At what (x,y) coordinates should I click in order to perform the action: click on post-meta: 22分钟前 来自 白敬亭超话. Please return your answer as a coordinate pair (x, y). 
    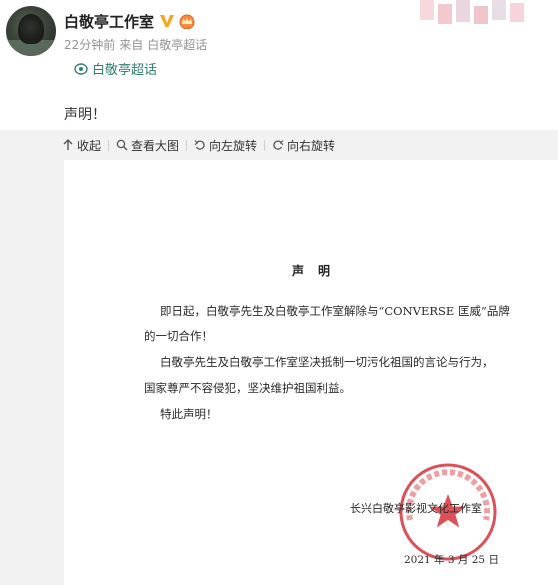
    Looking at the image, I should click on (135, 44).